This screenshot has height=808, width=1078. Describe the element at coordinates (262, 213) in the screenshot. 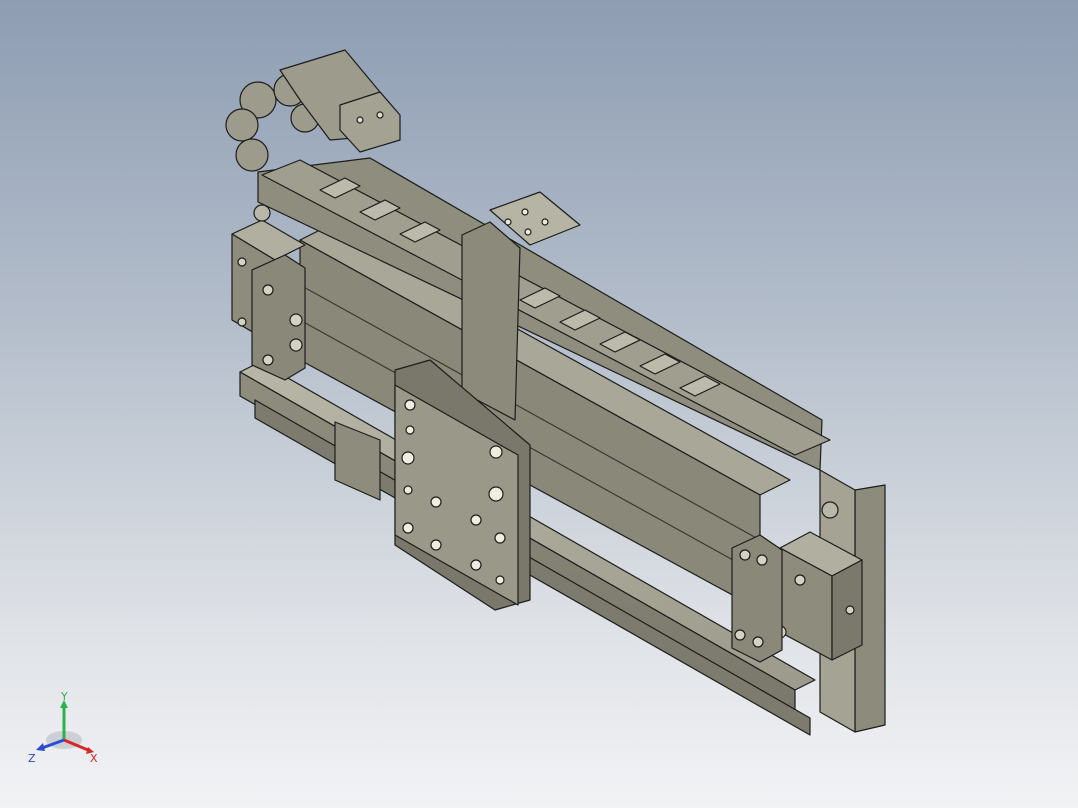

I see `air-fitting-left` at that location.